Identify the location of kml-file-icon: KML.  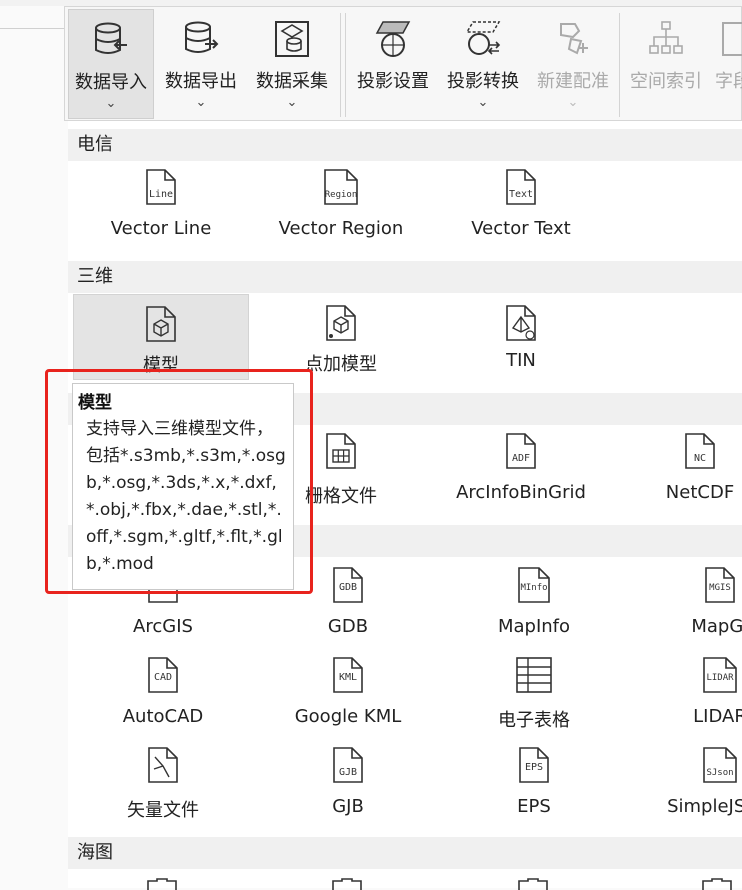
(348, 675).